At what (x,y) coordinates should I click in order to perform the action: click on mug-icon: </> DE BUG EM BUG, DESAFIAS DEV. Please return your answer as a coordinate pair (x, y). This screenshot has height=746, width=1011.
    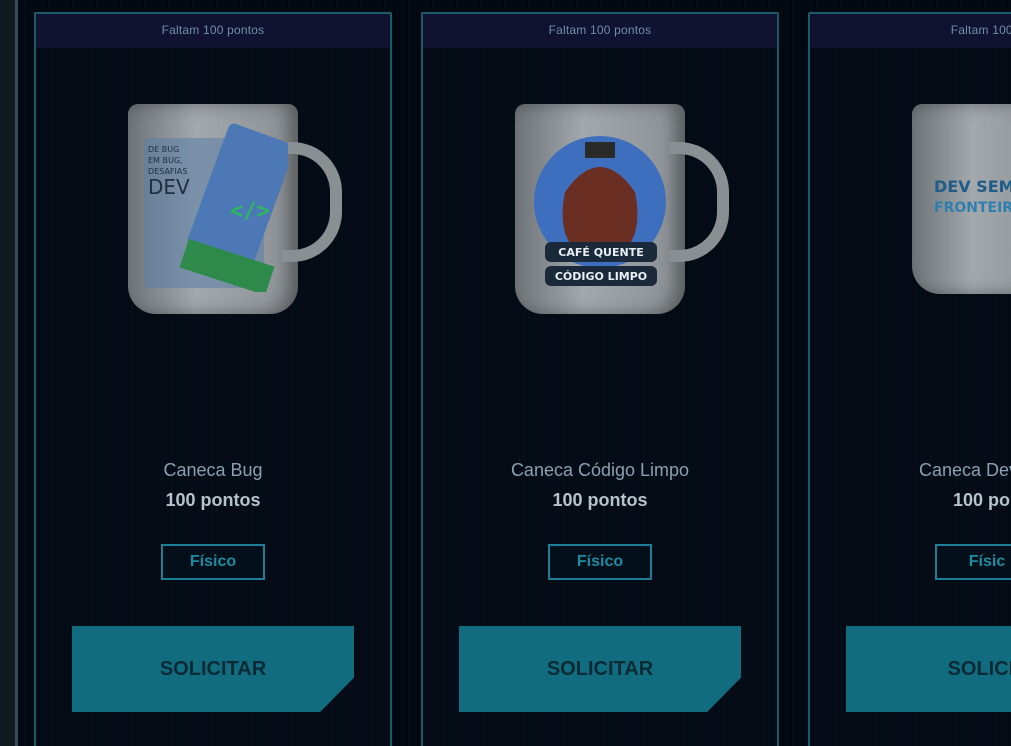
    Looking at the image, I should click on (235, 209).